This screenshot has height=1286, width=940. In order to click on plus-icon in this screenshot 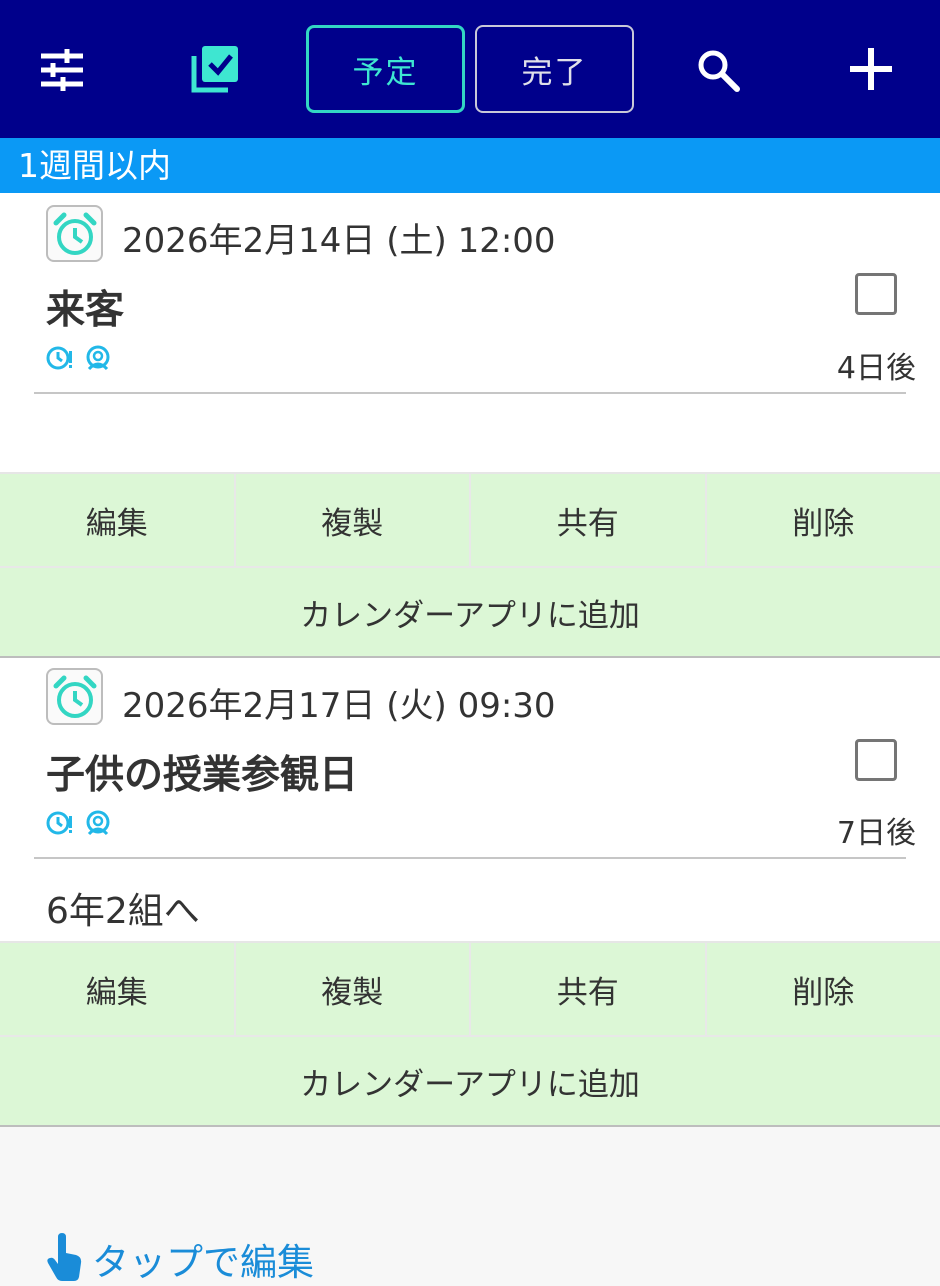, I will do `click(871, 69)`.